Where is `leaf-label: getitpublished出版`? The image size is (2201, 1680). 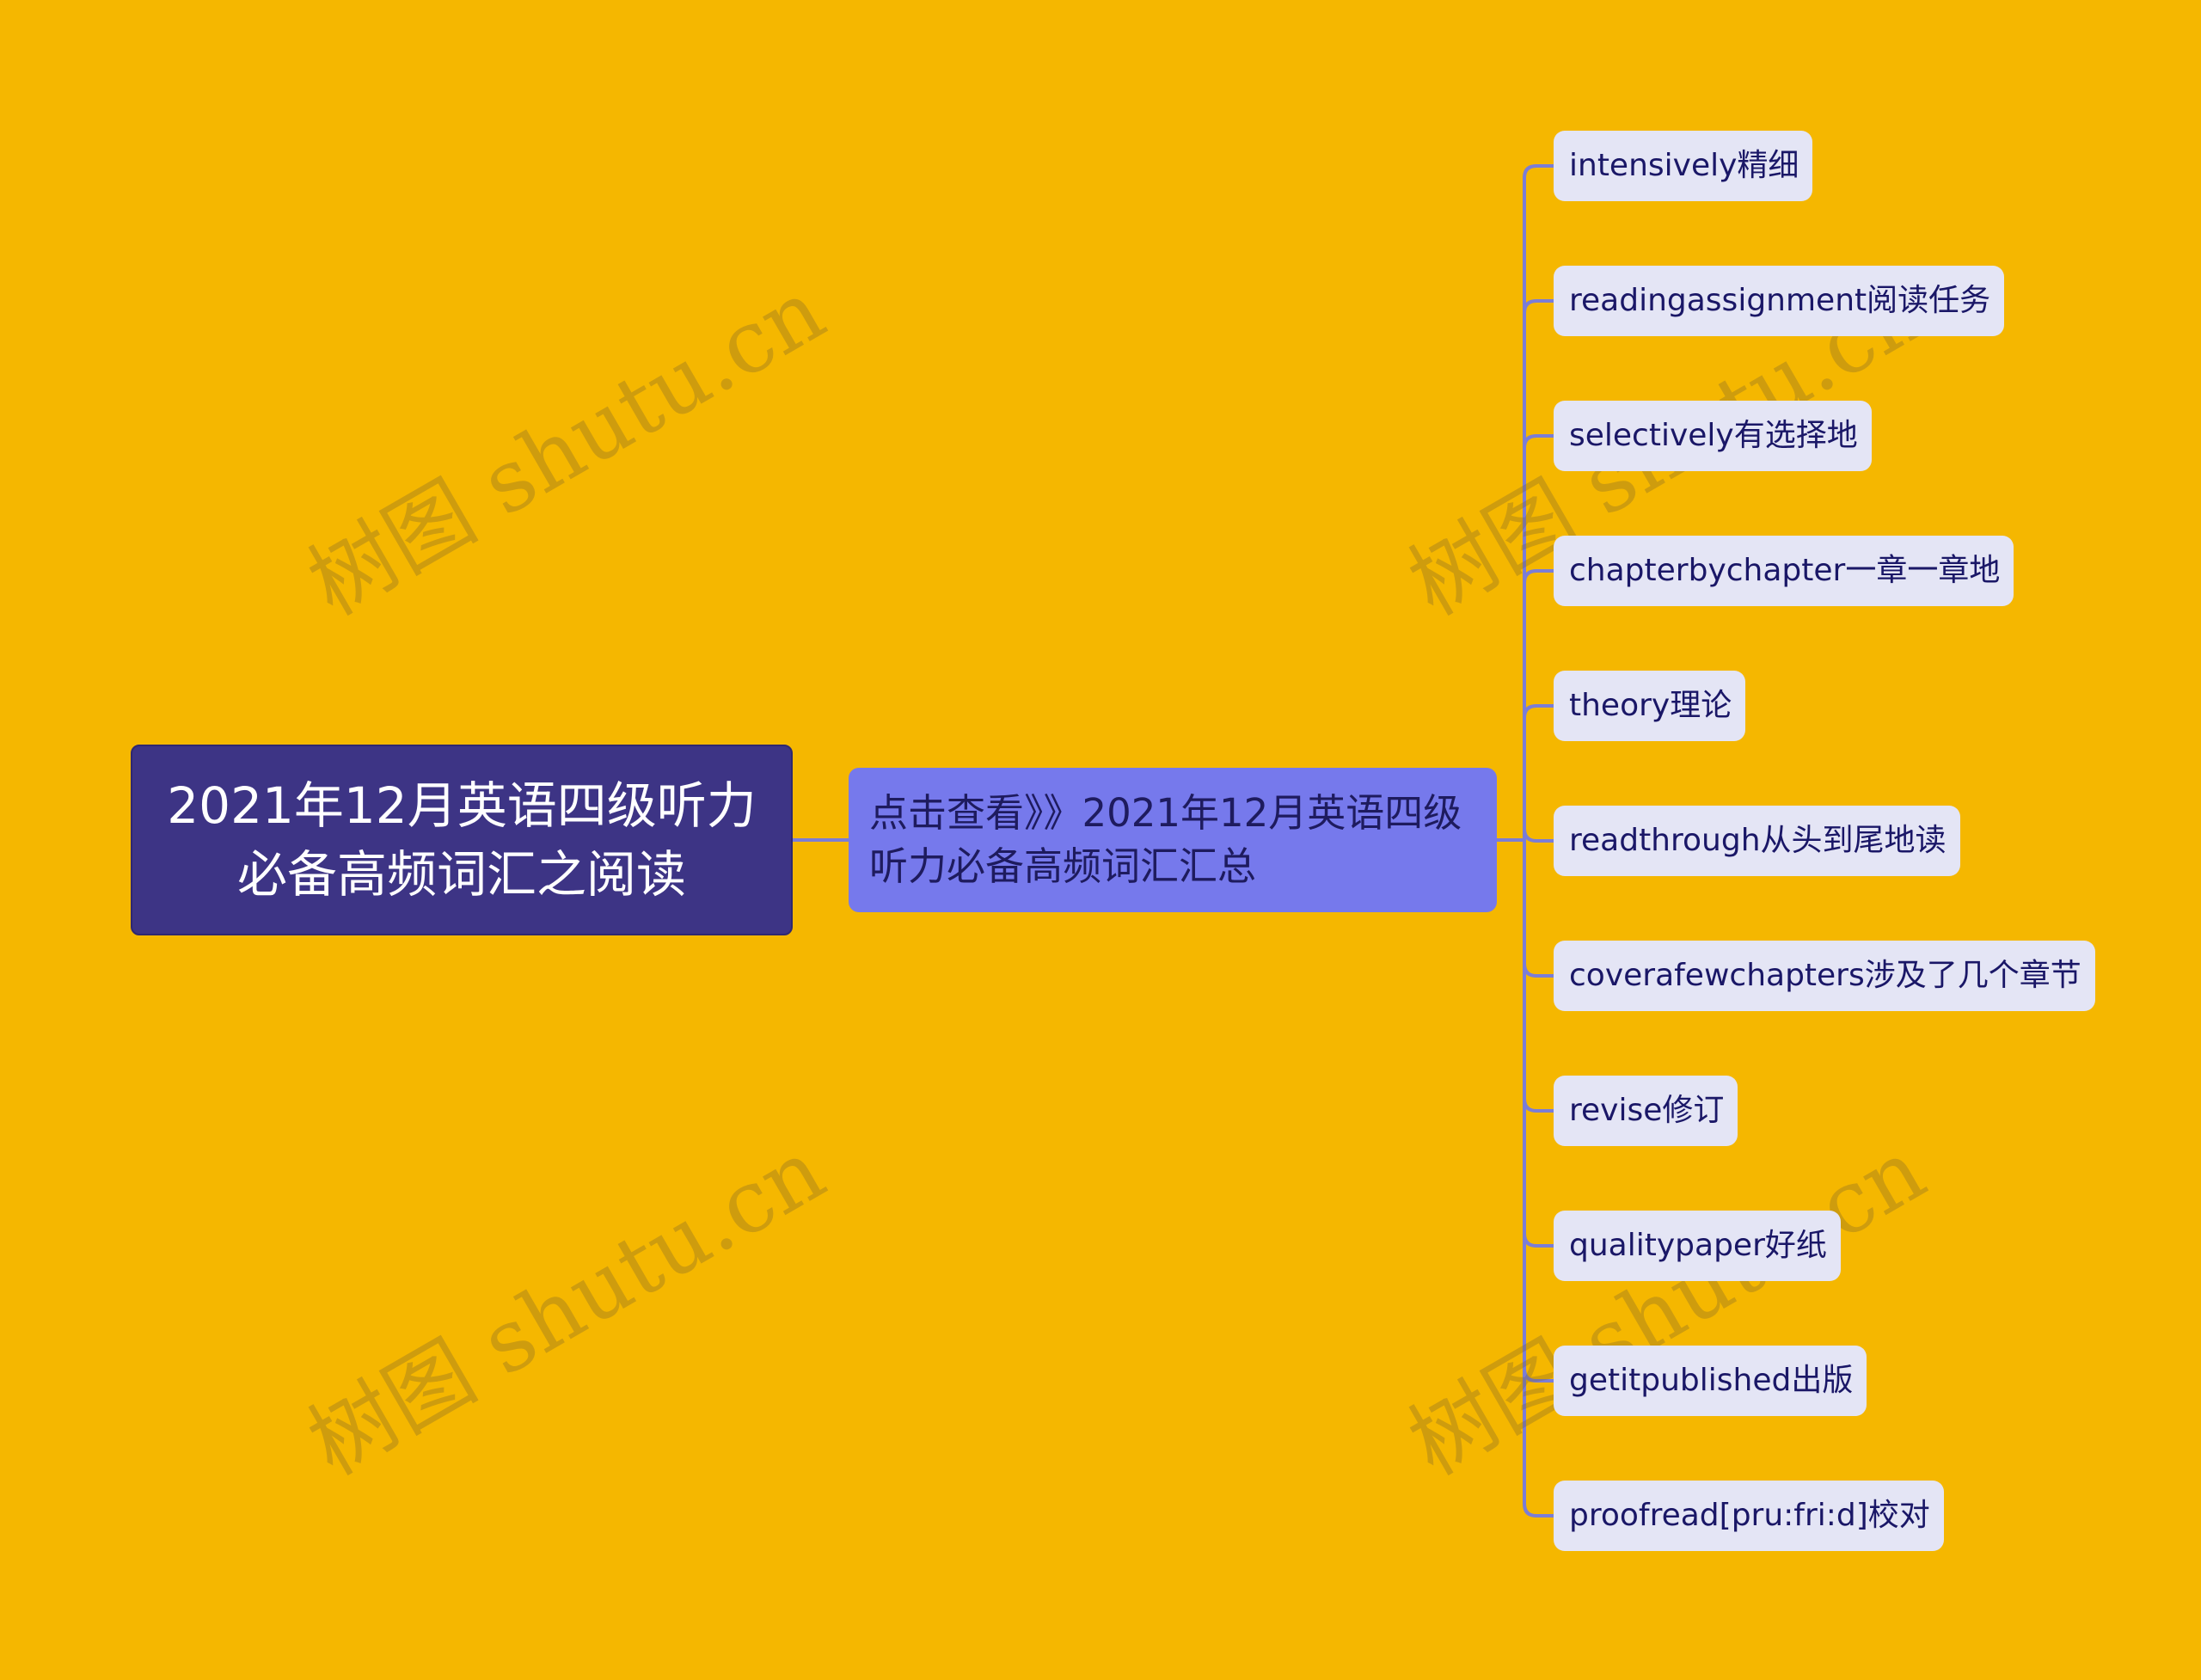
leaf-label: getitpublished出版 is located at coordinates (1711, 1381).